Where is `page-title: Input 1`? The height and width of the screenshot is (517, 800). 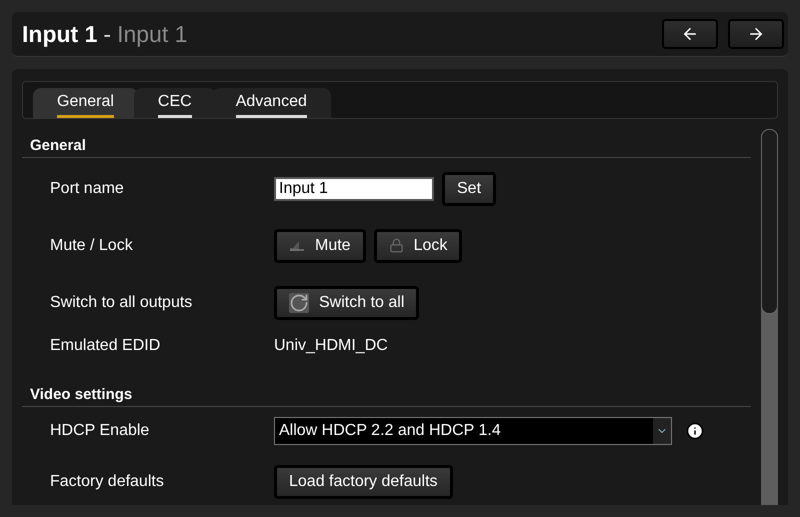
page-title: Input 1 is located at coordinates (60, 34).